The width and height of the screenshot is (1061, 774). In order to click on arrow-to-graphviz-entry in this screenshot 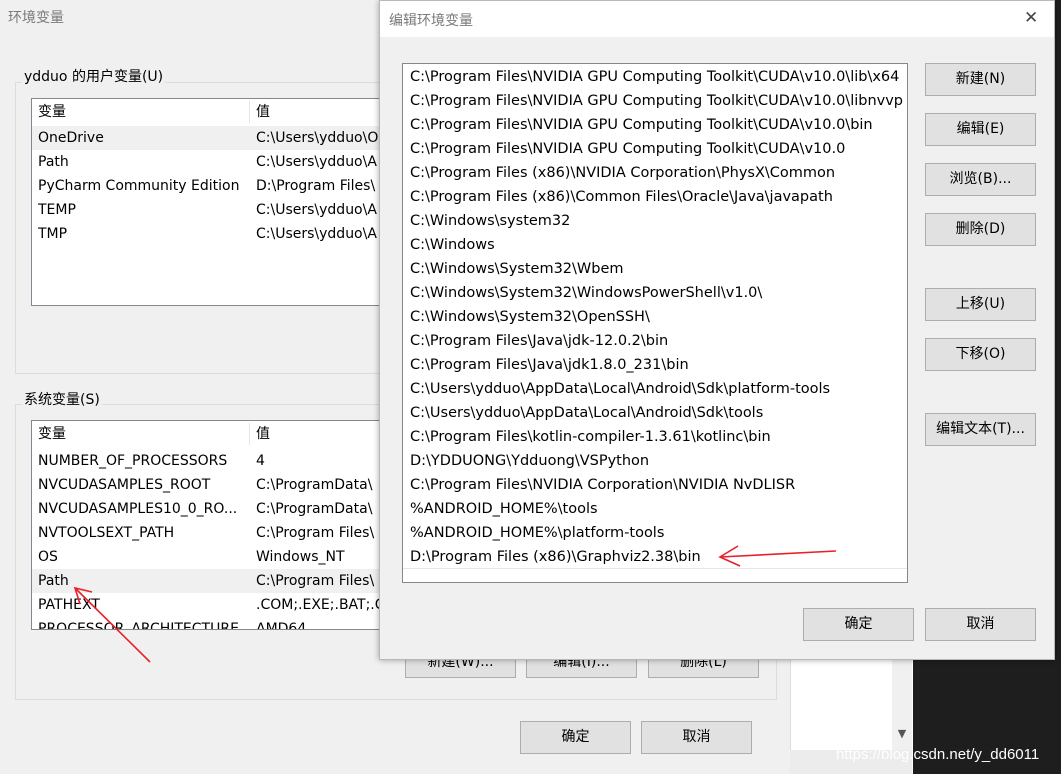, I will do `click(778, 554)`.